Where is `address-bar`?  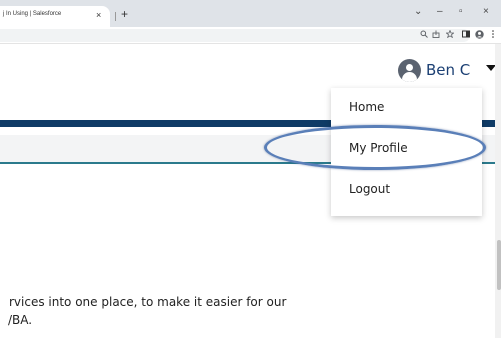 address-bar is located at coordinates (235, 35).